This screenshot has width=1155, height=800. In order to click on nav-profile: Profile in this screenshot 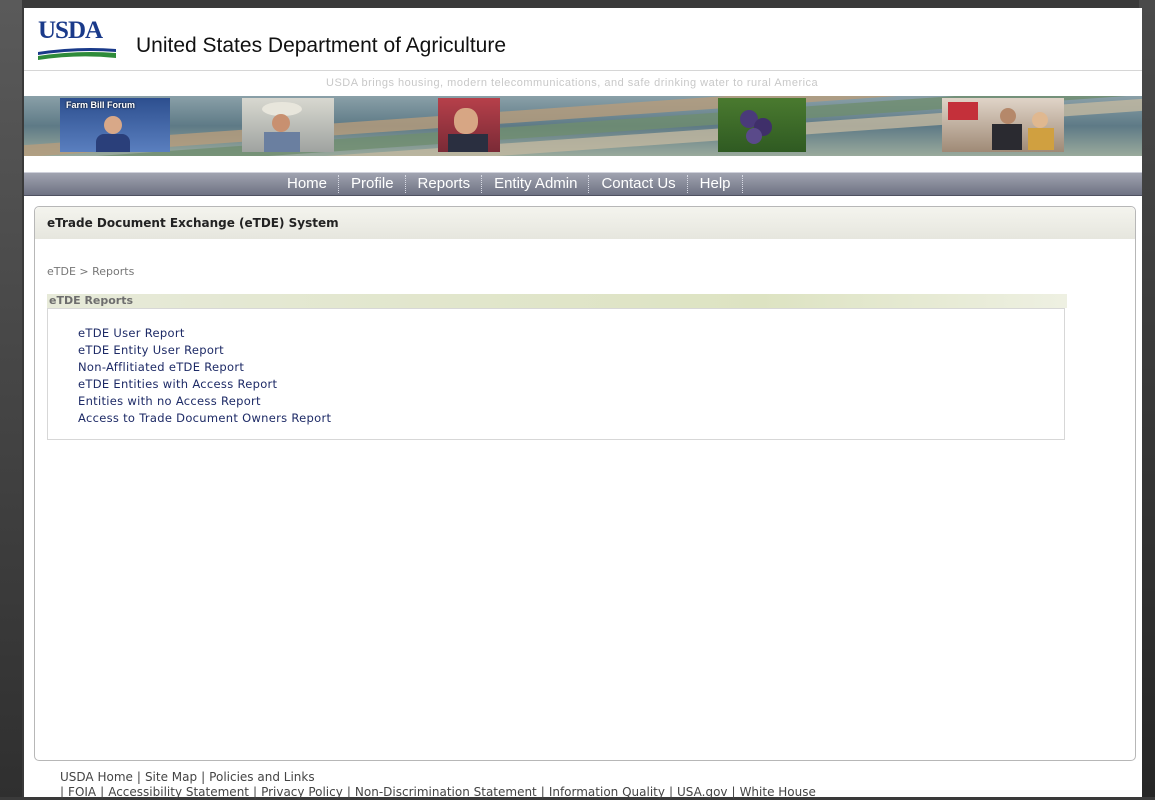, I will do `click(372, 184)`.